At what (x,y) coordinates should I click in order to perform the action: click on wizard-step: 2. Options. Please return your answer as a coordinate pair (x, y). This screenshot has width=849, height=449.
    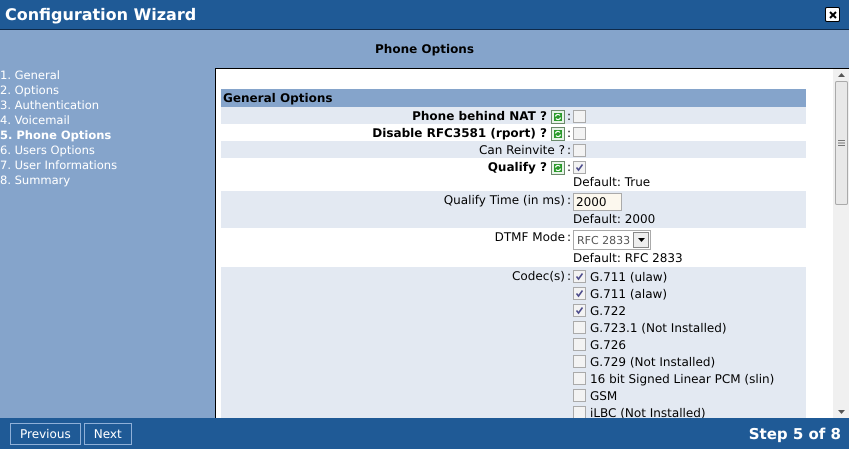
    Looking at the image, I should click on (29, 90).